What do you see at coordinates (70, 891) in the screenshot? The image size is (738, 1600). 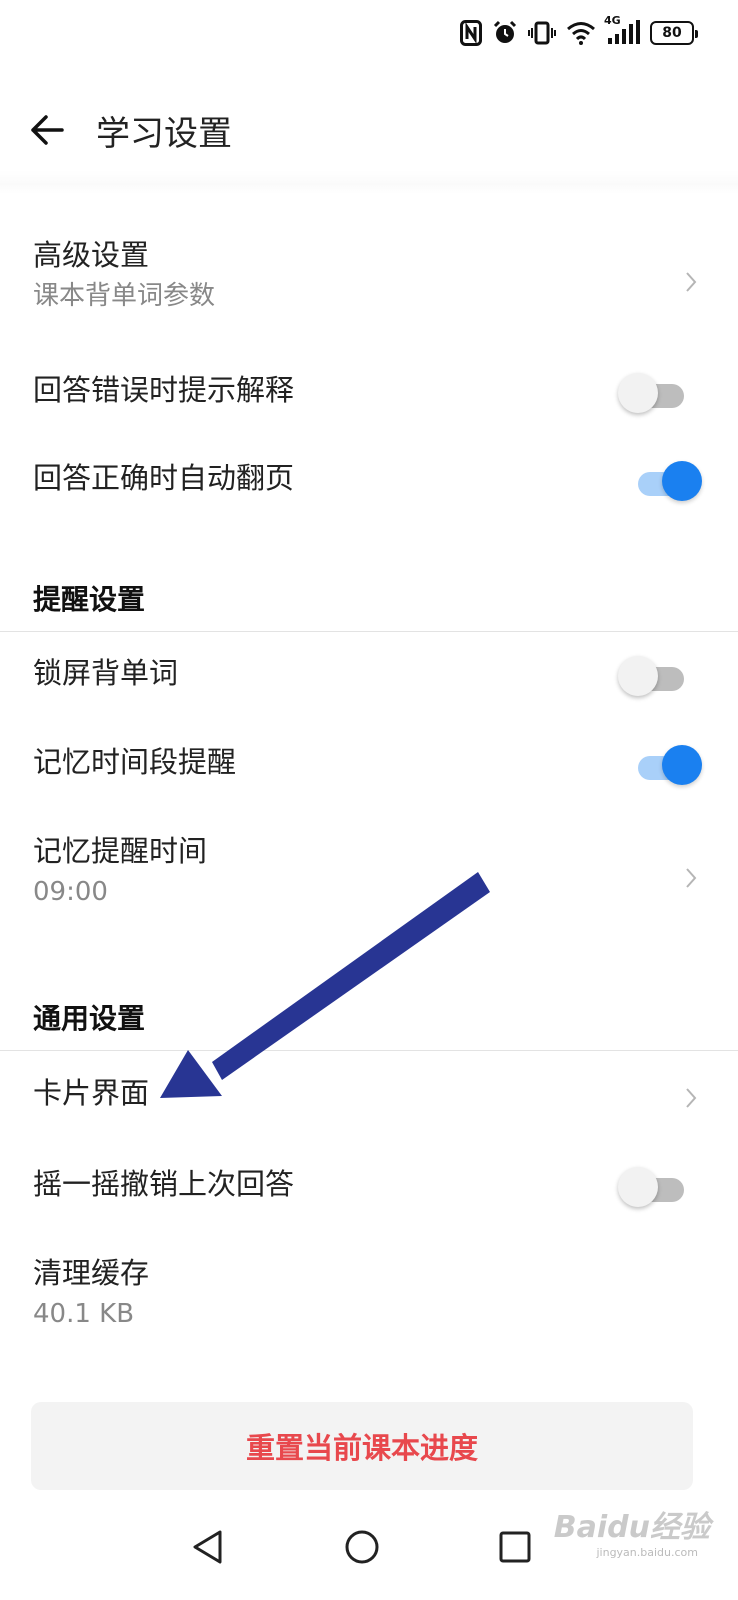 I see `reminder-time-value: 09:00` at bounding box center [70, 891].